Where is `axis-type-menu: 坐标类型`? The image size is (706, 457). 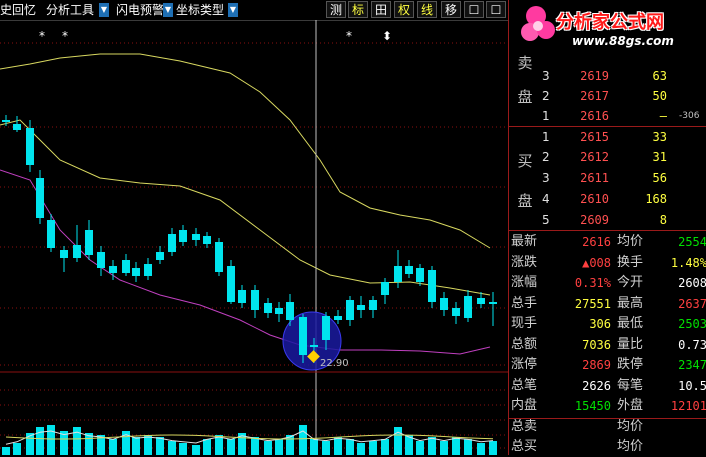
axis-type-menu: 坐标类型 is located at coordinates (200, 10).